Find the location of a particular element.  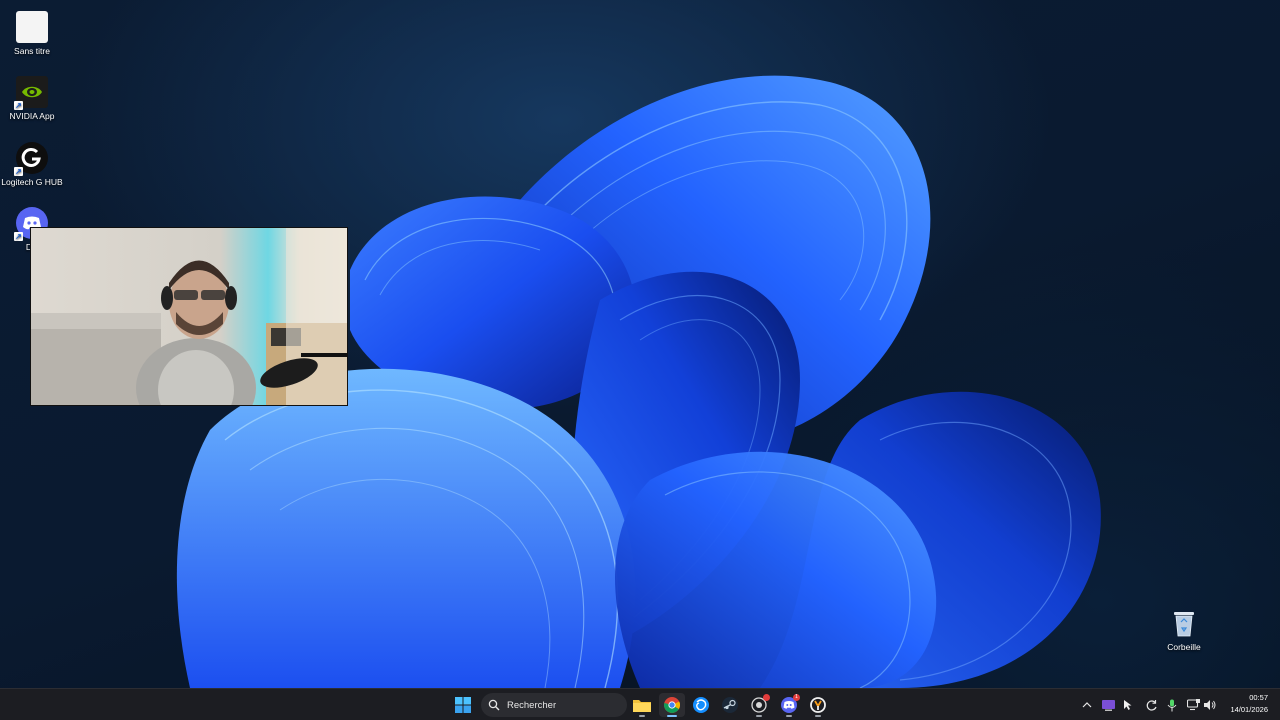

volume-icon is located at coordinates (1210, 705).